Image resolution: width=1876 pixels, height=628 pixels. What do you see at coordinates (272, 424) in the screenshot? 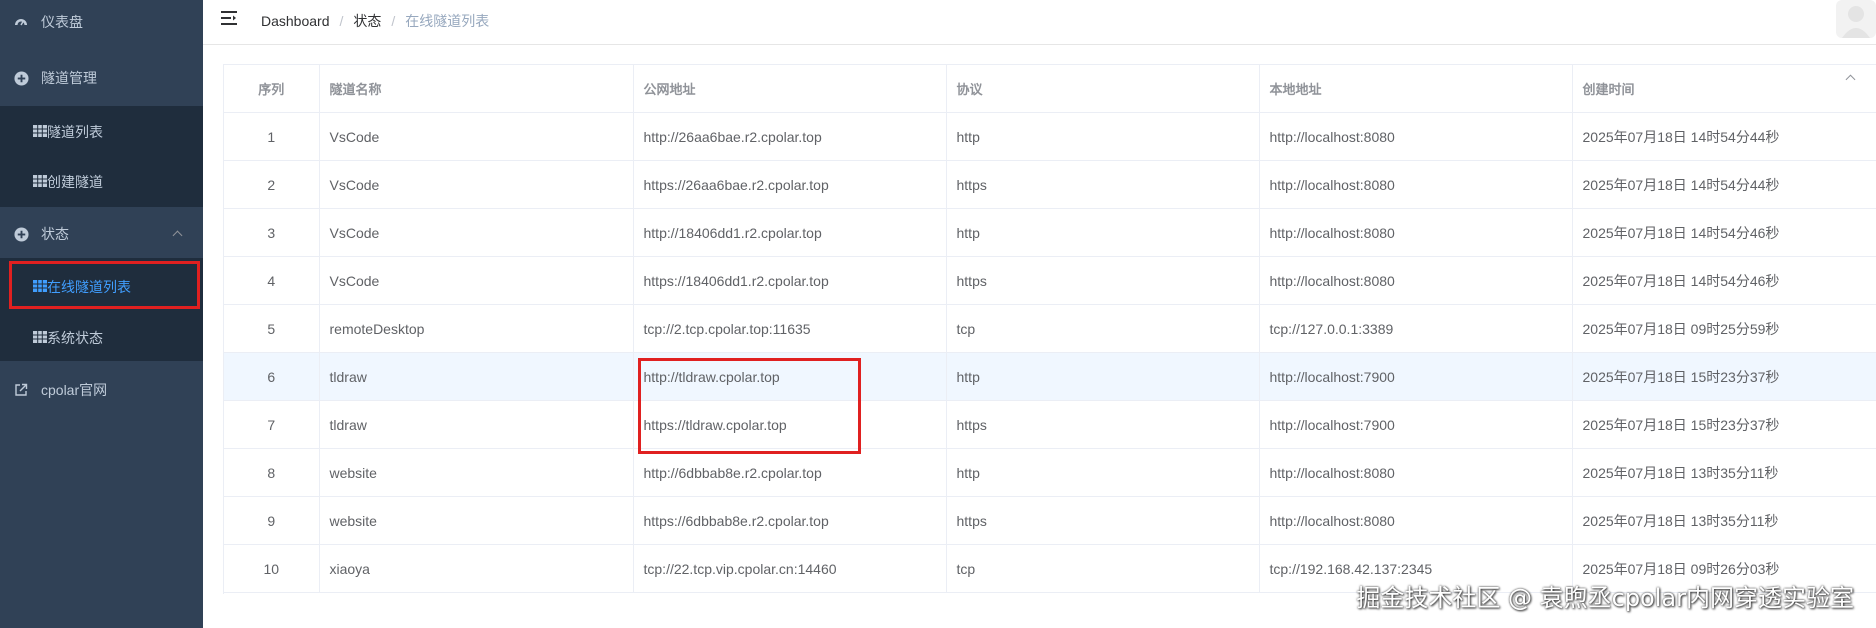
I see `table-cell: 7` at bounding box center [272, 424].